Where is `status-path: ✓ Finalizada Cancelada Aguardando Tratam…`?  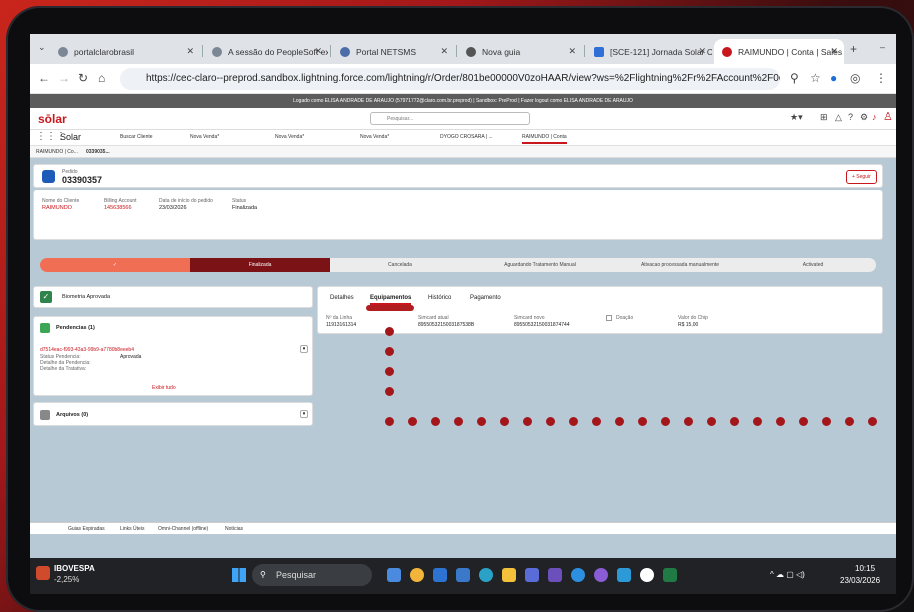
status-path: ✓ Finalizada Cancelada Aguardando Tratam… is located at coordinates (458, 265).